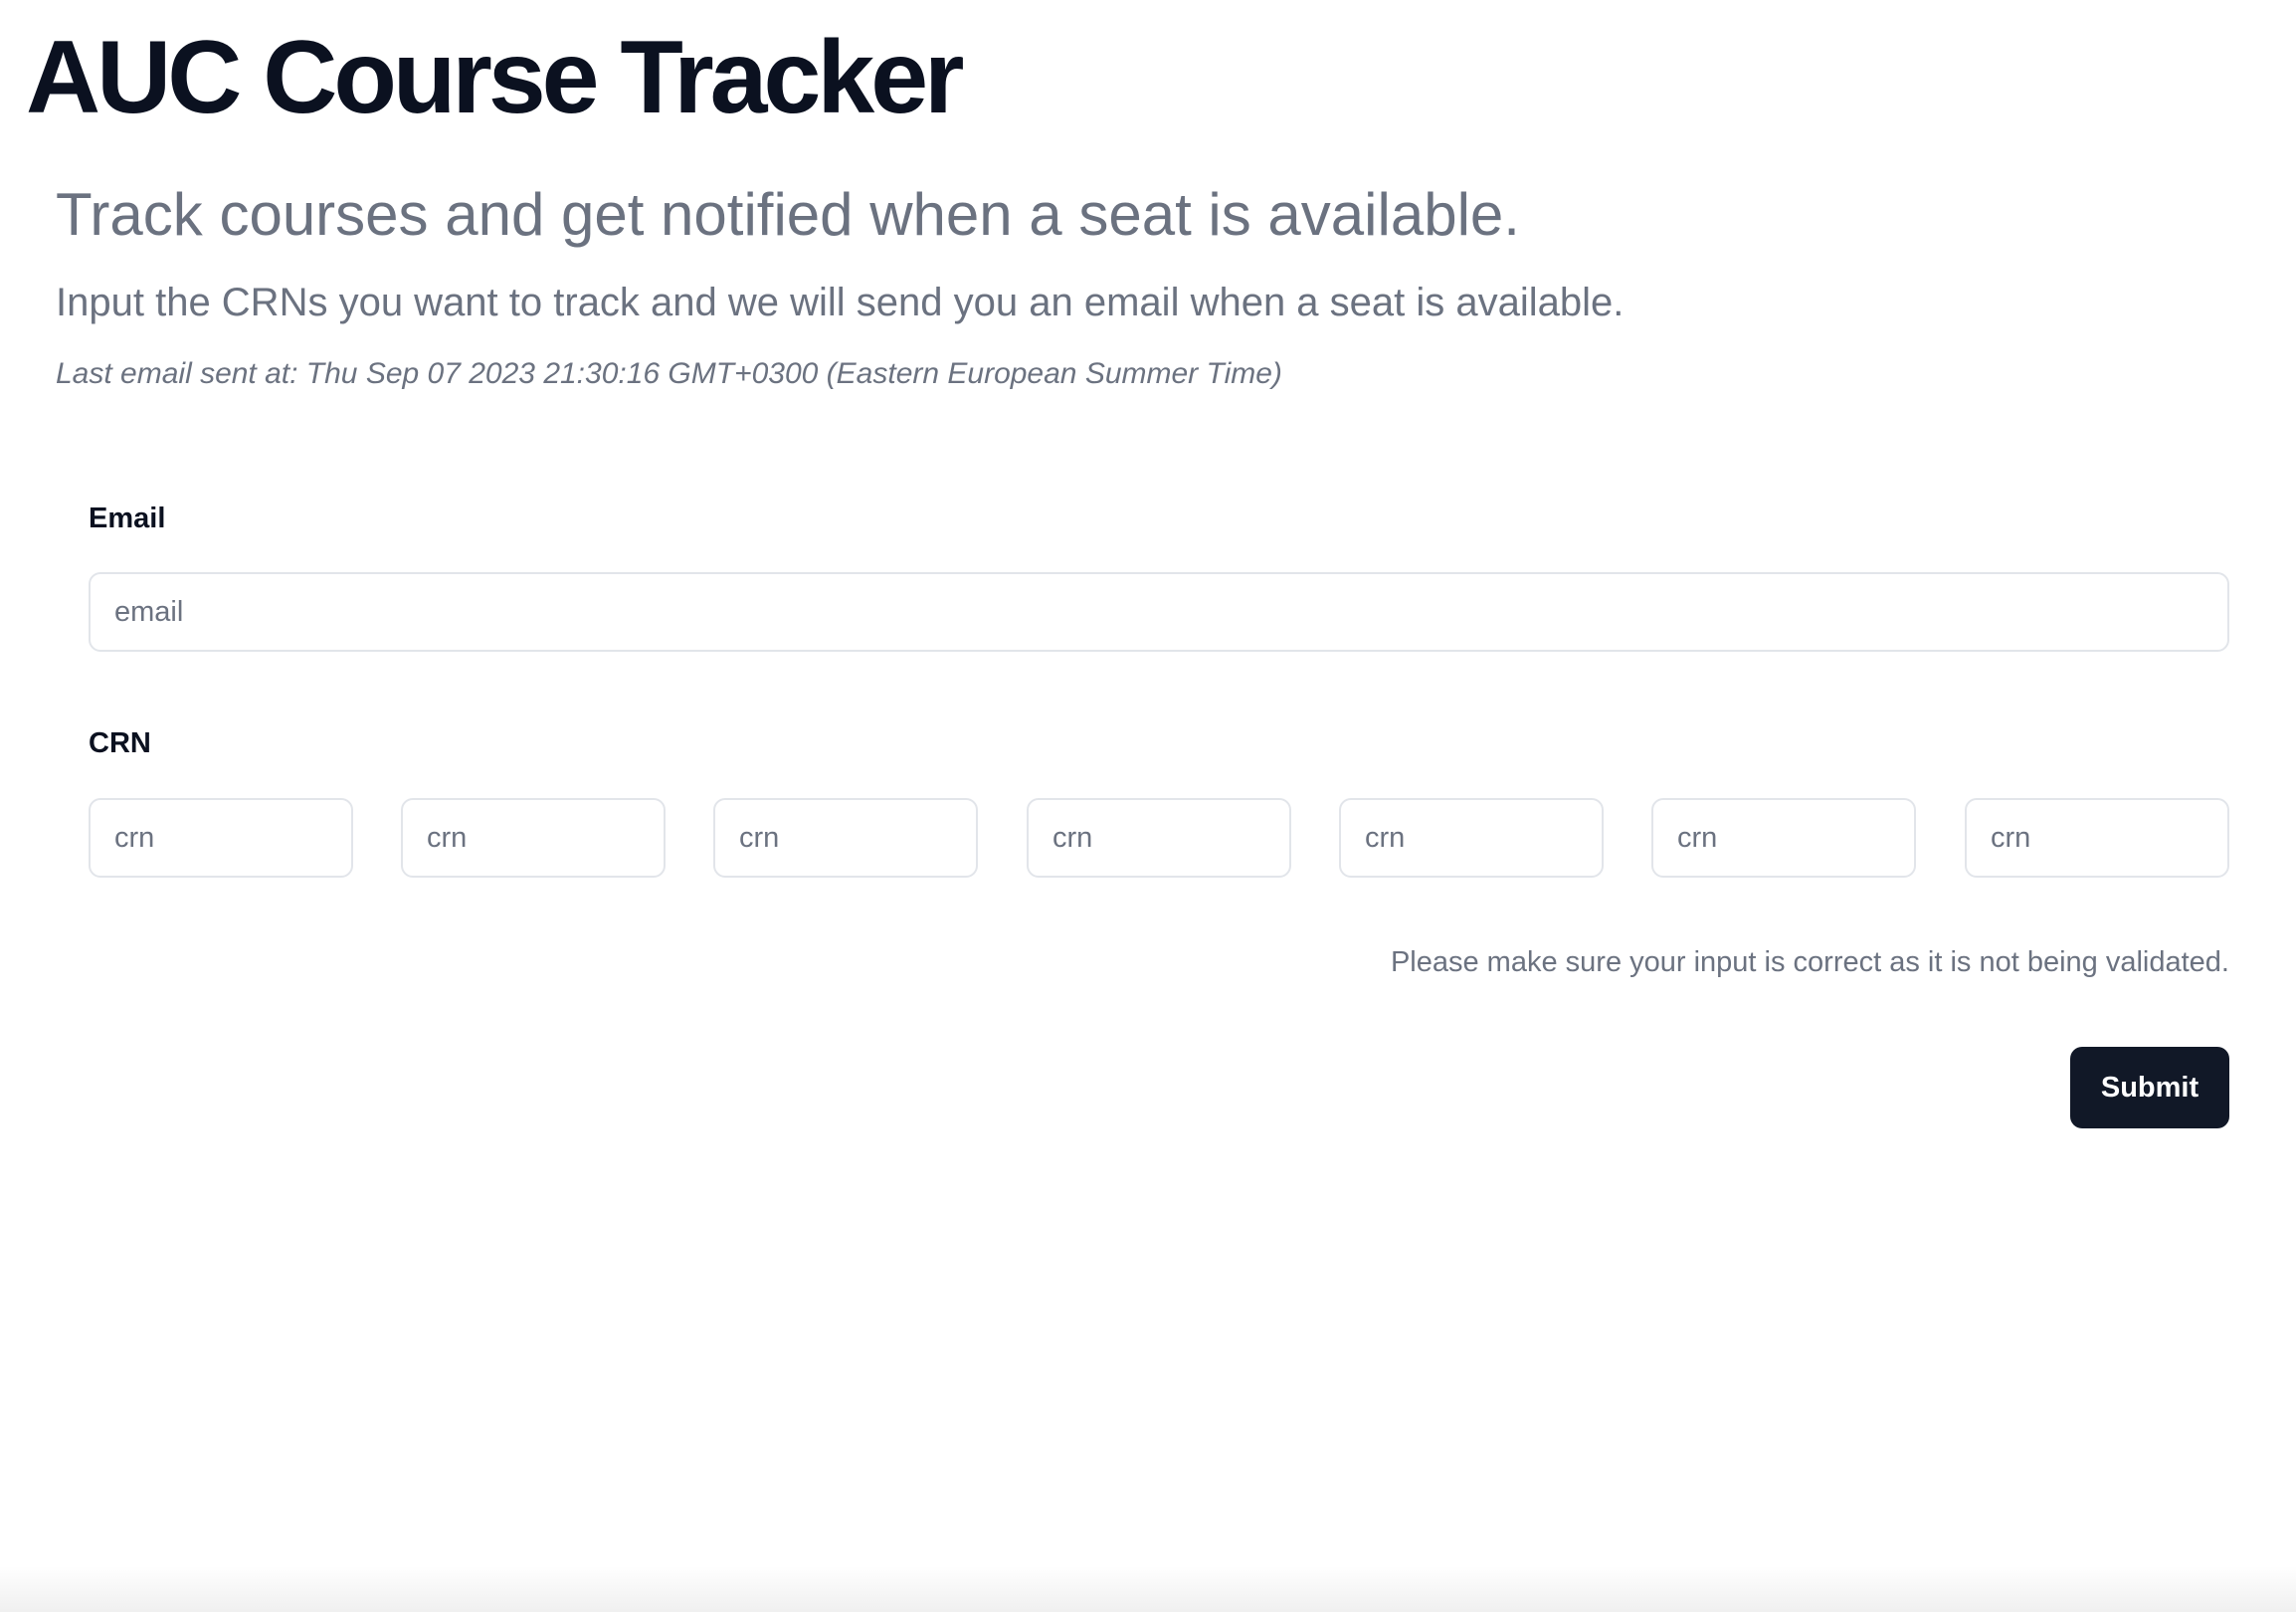 This screenshot has height=1612, width=2296. Describe the element at coordinates (496, 77) in the screenshot. I see `app-title: AUC Course Tracker` at that location.